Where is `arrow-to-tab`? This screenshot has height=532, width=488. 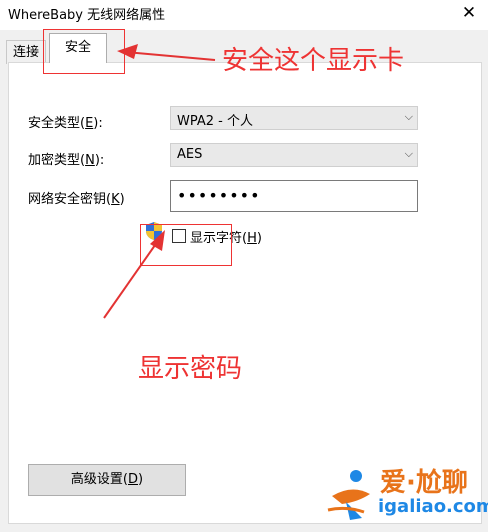
arrow-to-tab is located at coordinates (166, 52).